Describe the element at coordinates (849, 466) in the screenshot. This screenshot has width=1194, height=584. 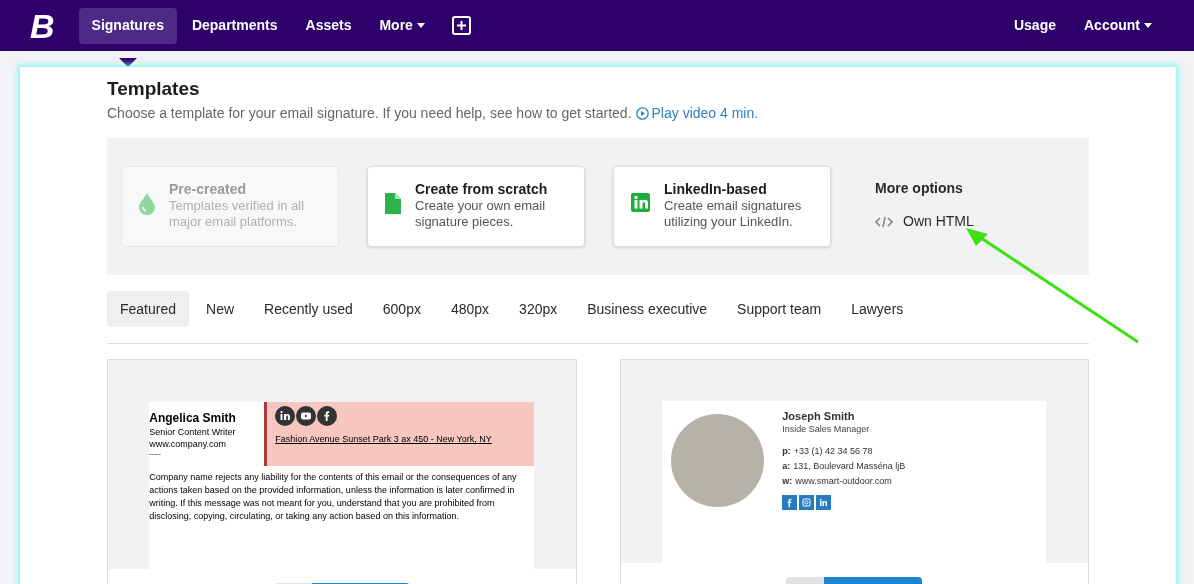
I see `contact-value: 131, Boulevard Masséna ljB` at that location.